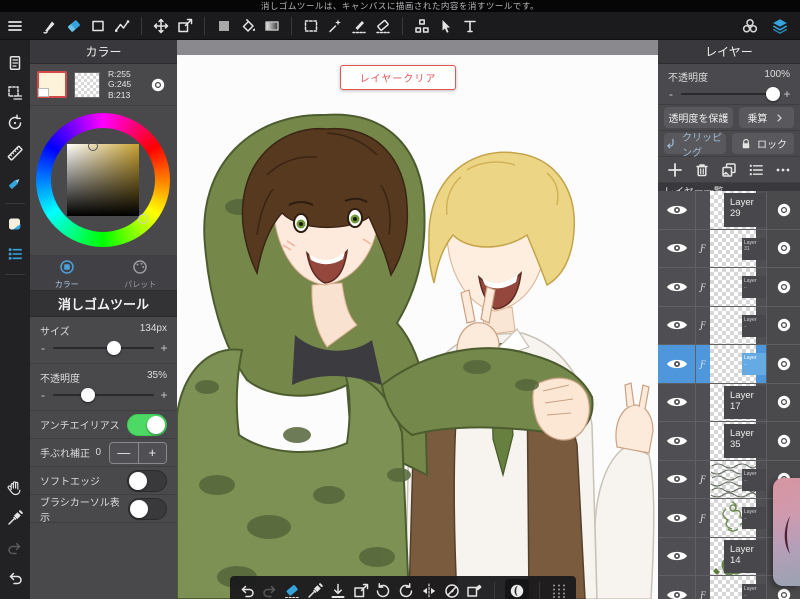 Image resolution: width=800 pixels, height=599 pixels. What do you see at coordinates (272, 26) in the screenshot?
I see `gradient-icon` at bounding box center [272, 26].